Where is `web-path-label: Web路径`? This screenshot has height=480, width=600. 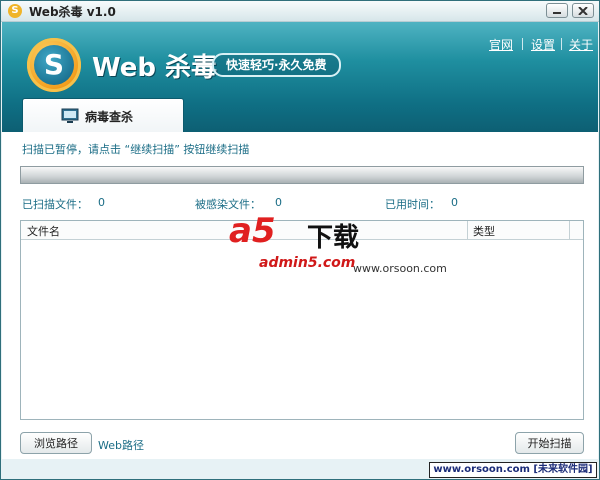 web-path-label: Web路径 is located at coordinates (121, 445).